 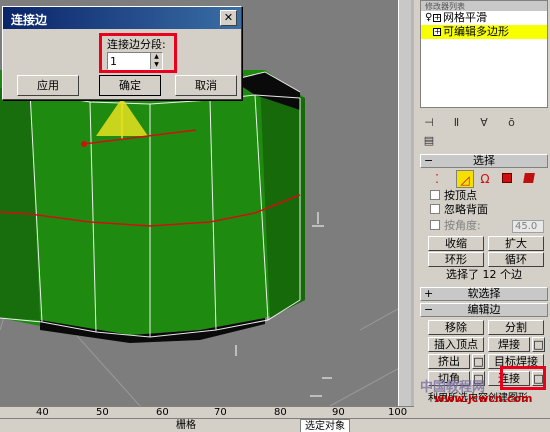 What do you see at coordinates (207, 412) in the screenshot?
I see `time-ruler: 40 50 60 70 80 90 100` at bounding box center [207, 412].